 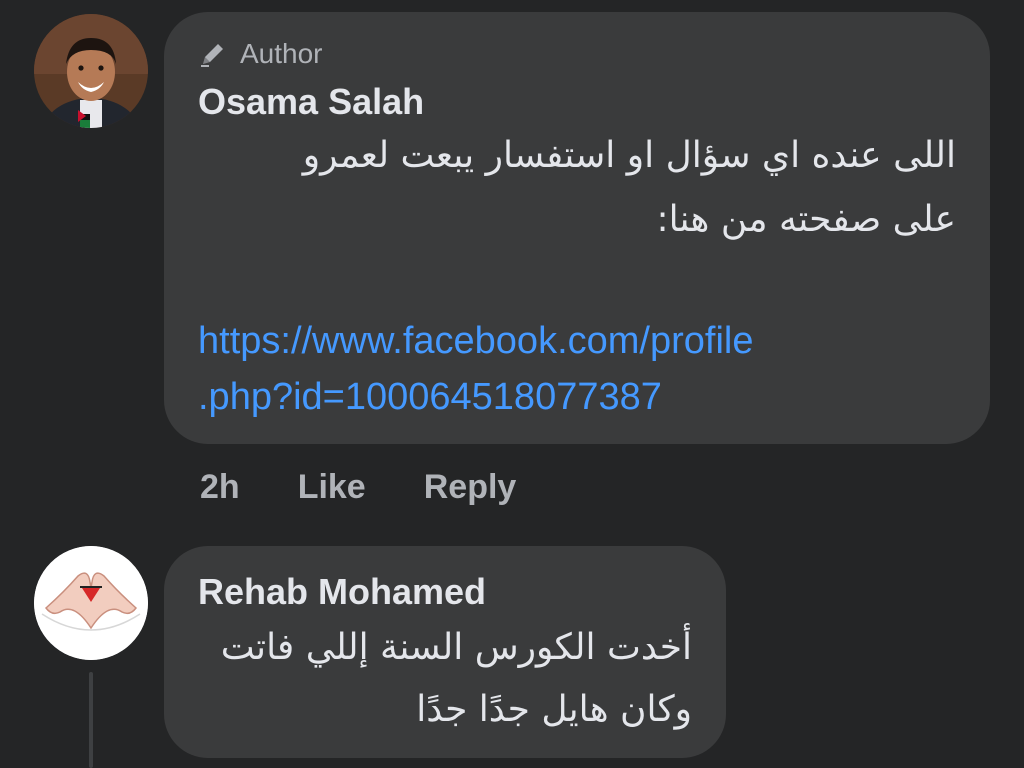 I want to click on comment-text-line: اللى عنده اي سؤال او استفسار يبعت لعمرو, so click(x=629, y=155).